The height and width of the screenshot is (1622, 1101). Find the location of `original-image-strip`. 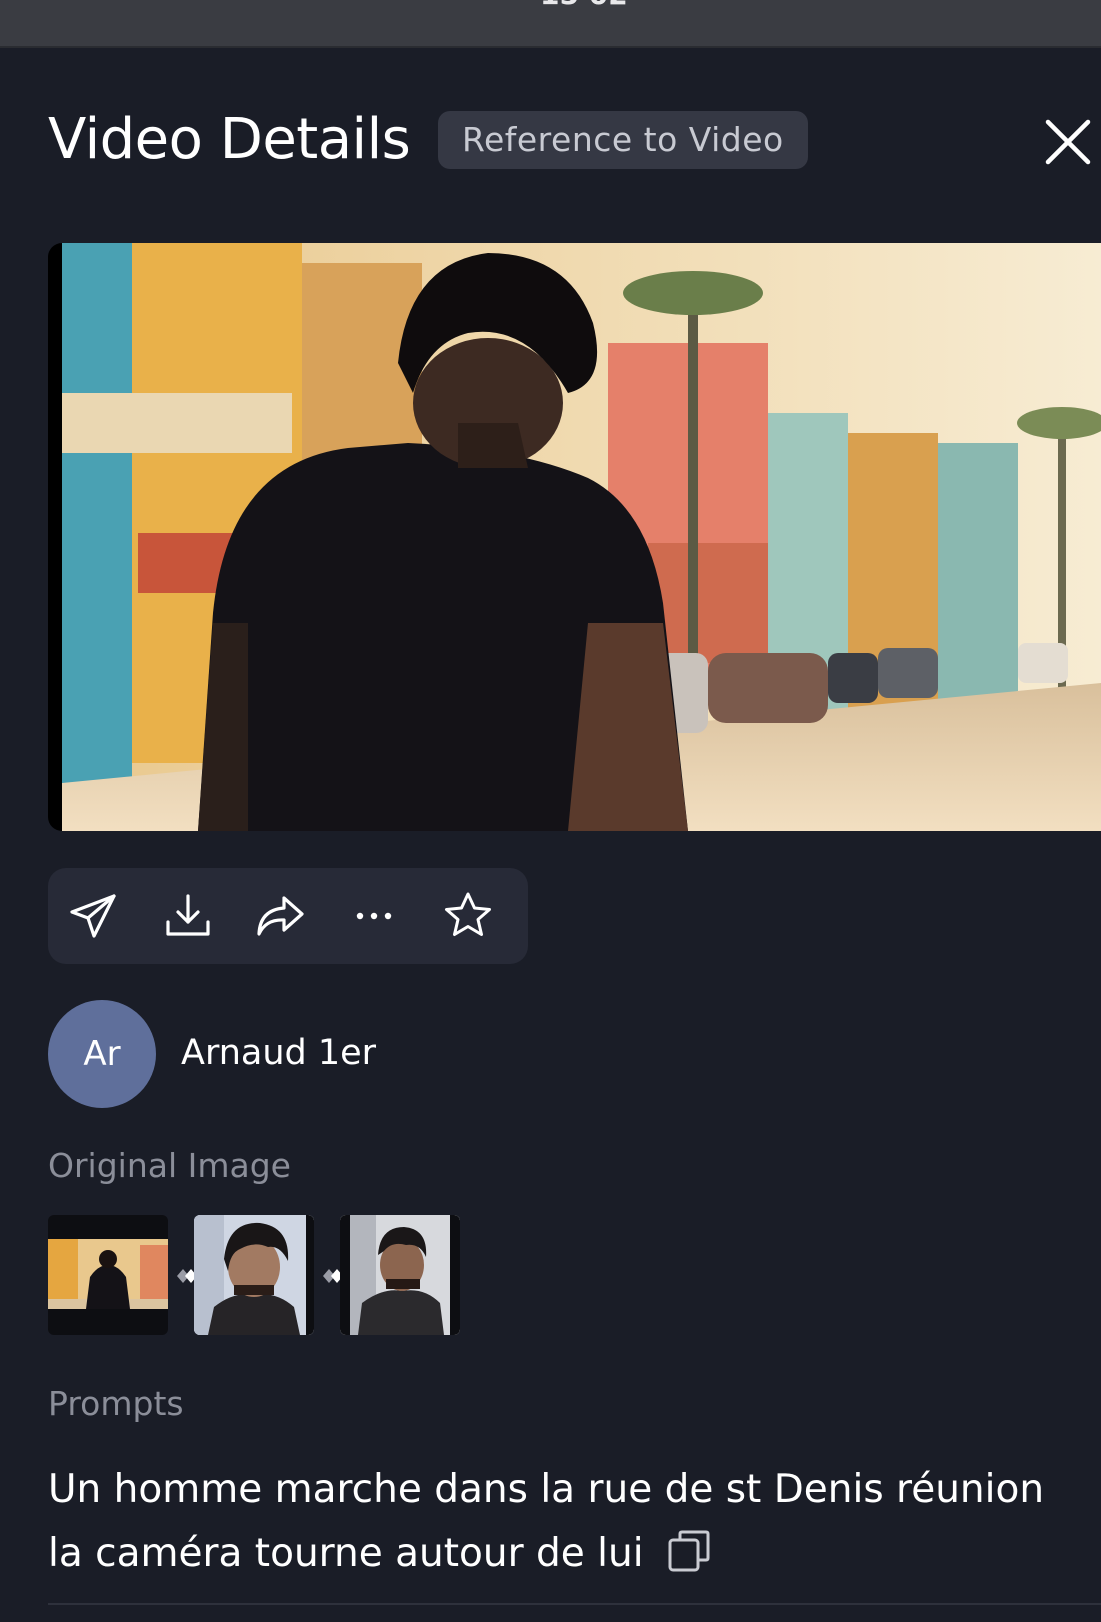

original-image-strip is located at coordinates (258, 1276).